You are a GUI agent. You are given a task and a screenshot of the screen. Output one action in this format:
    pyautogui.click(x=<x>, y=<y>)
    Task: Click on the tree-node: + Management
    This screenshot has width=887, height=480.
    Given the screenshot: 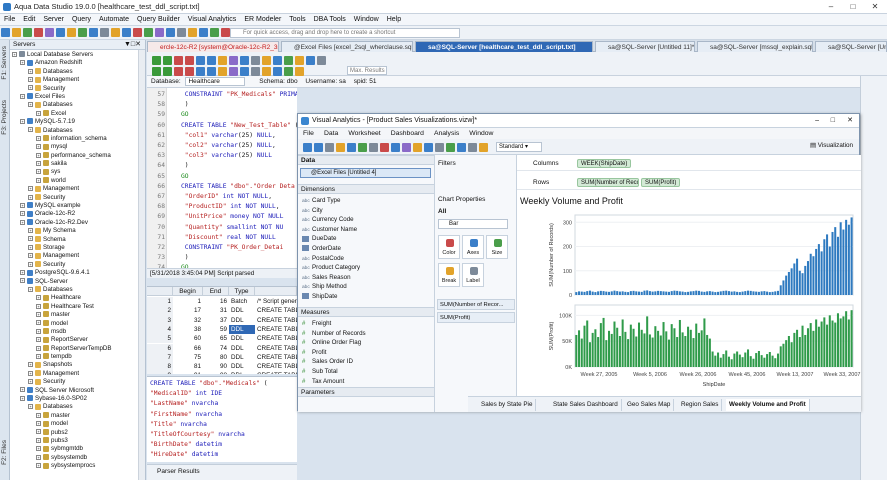 What is the action you would take?
    pyautogui.click(x=74, y=80)
    